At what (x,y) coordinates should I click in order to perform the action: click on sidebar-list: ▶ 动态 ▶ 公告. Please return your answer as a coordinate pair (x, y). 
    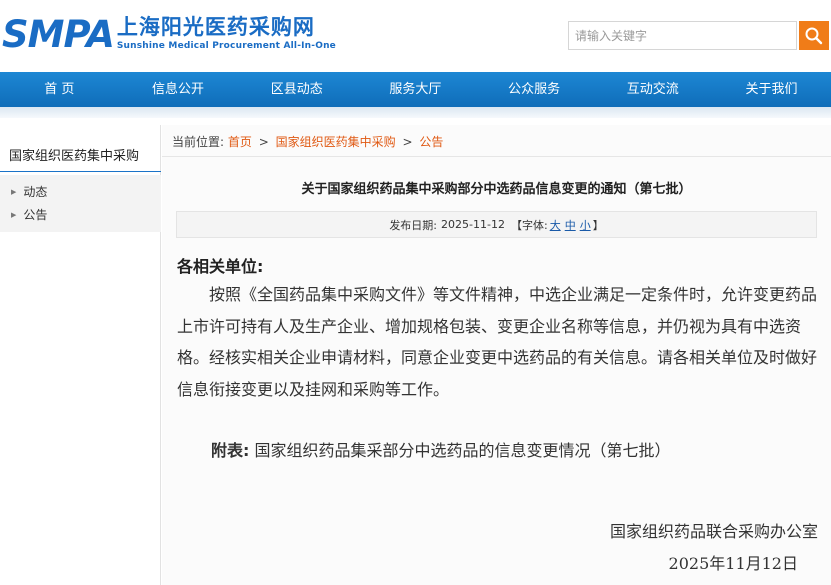
    Looking at the image, I should click on (80, 203).